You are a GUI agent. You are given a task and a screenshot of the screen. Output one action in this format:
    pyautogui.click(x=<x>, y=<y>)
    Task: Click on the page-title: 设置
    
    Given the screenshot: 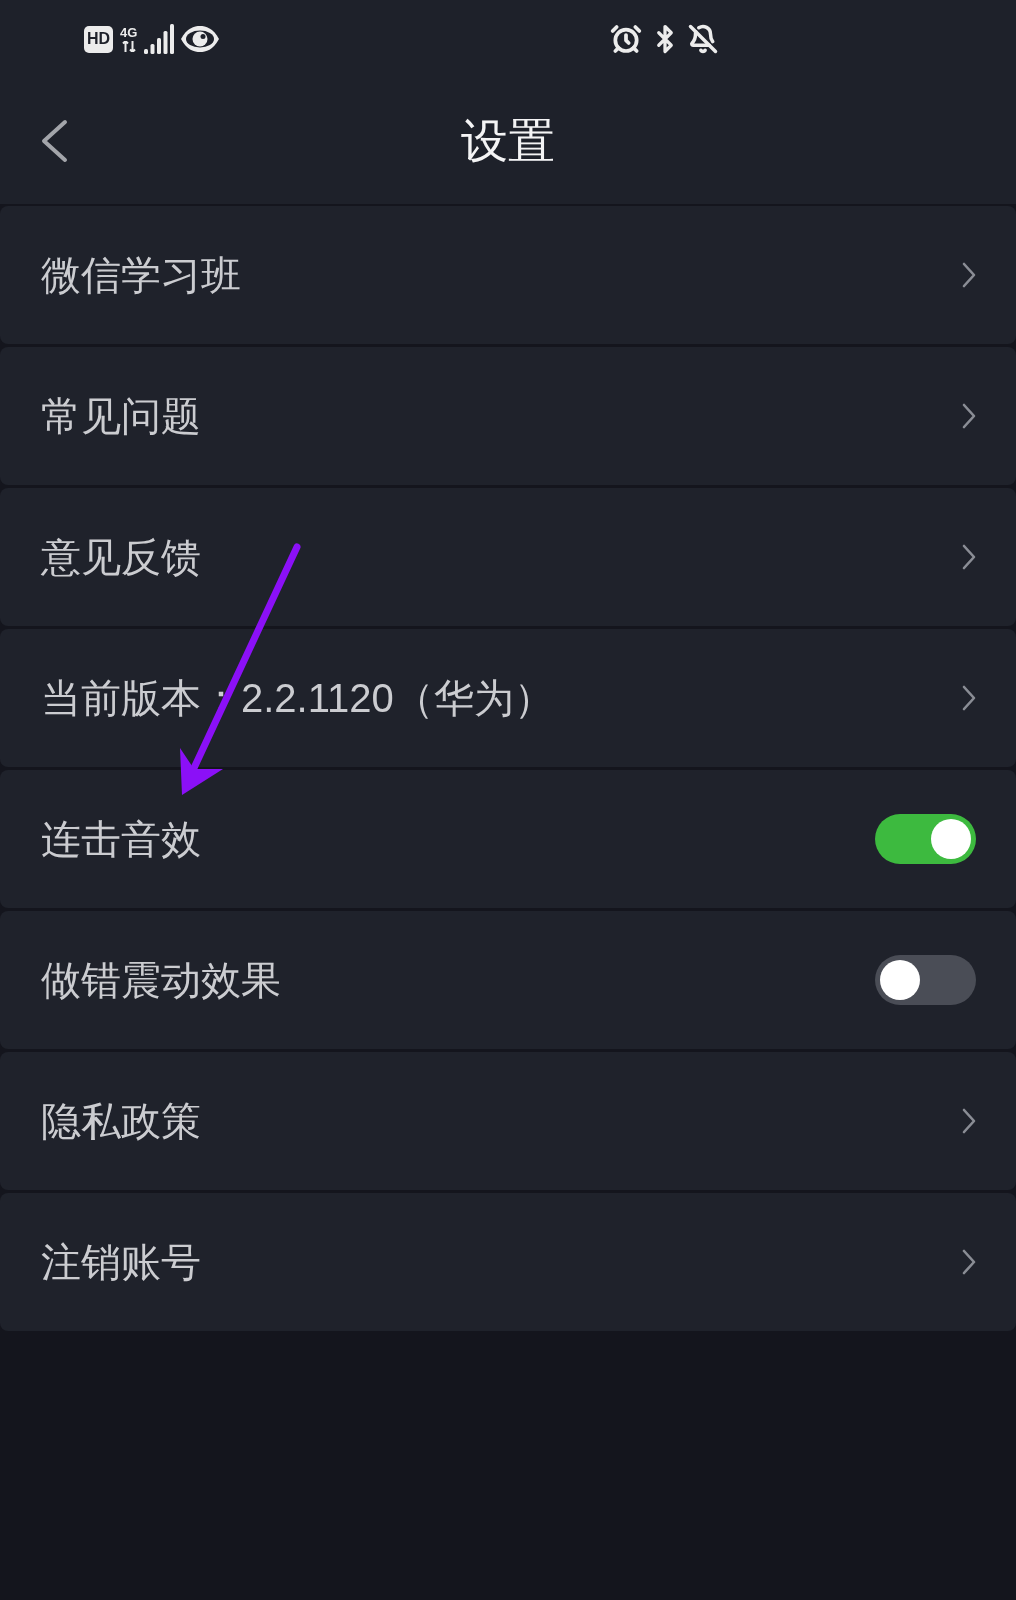 What is the action you would take?
    pyautogui.click(x=508, y=140)
    